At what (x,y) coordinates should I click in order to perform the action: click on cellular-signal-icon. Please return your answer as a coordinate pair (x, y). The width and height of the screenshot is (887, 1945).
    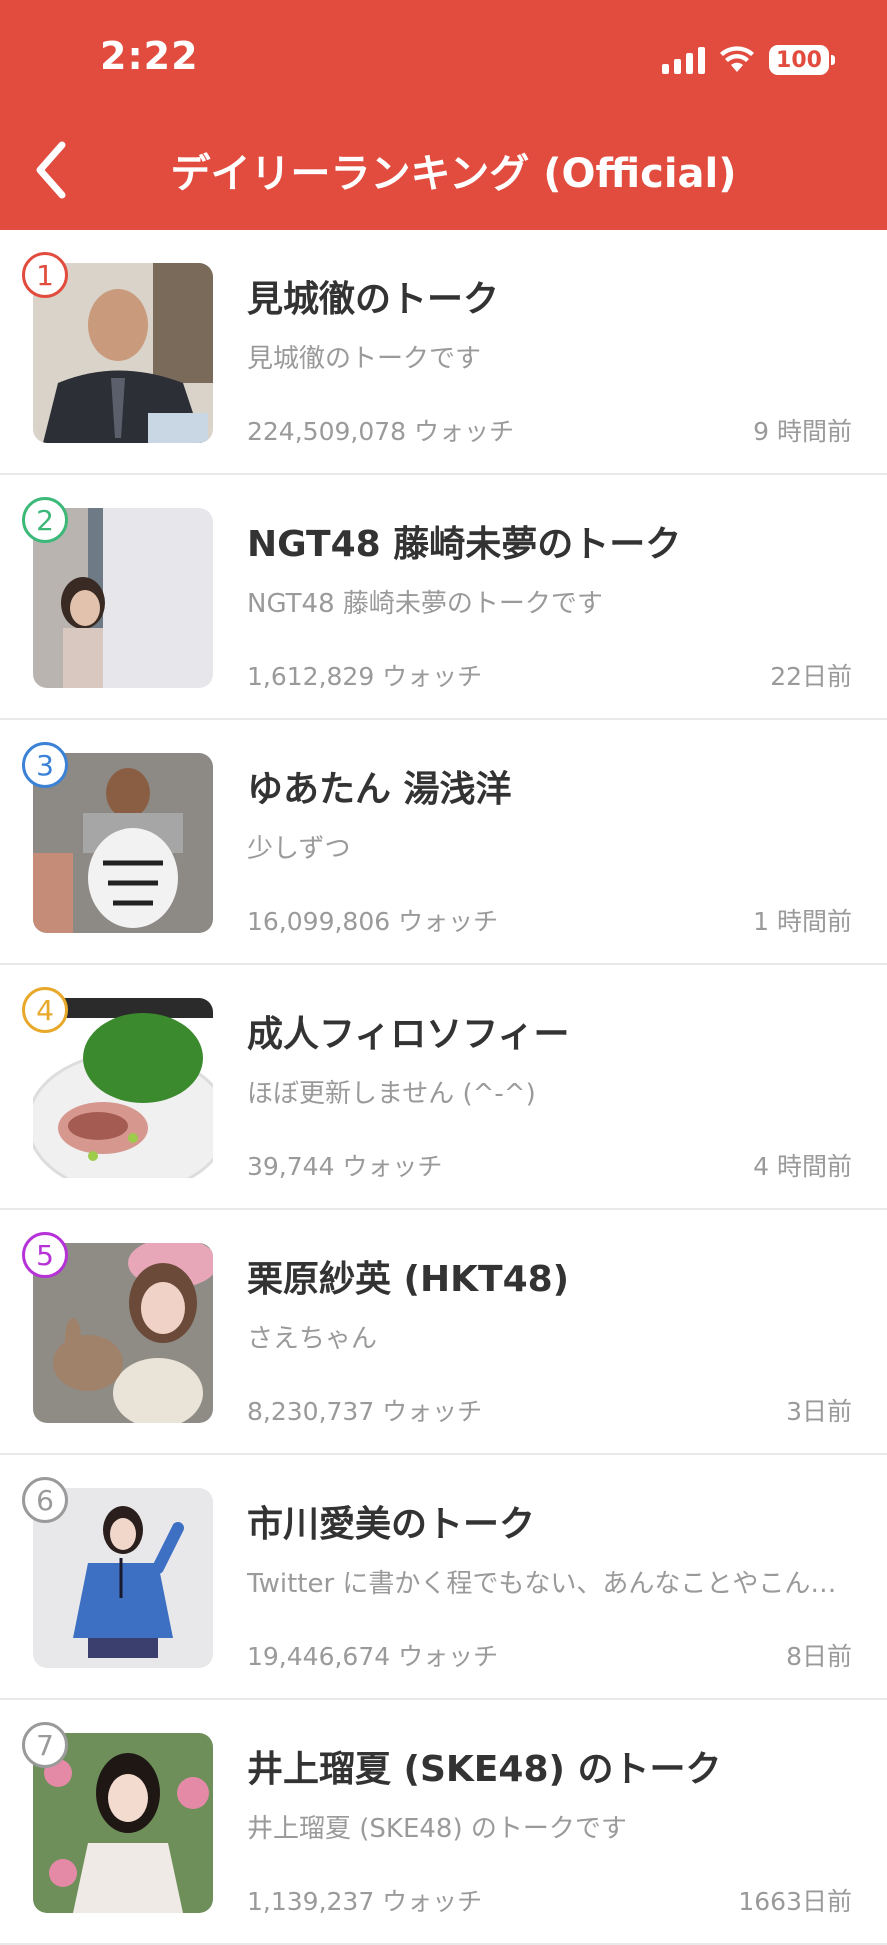
    Looking at the image, I should click on (683, 60).